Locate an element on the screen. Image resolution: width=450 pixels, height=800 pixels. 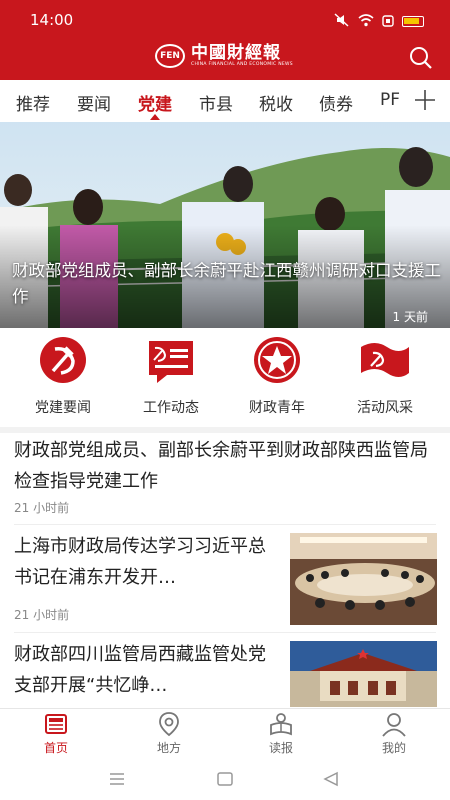
section-divider is located at coordinates (225, 430).